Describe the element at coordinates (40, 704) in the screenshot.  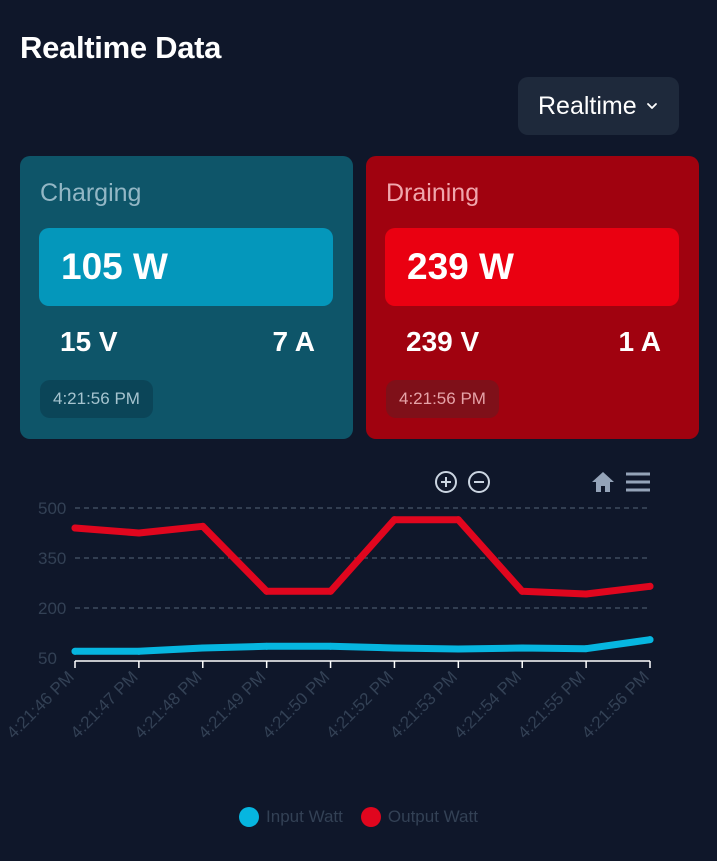
I see `x-tick-label: 4:21:46 PM` at that location.